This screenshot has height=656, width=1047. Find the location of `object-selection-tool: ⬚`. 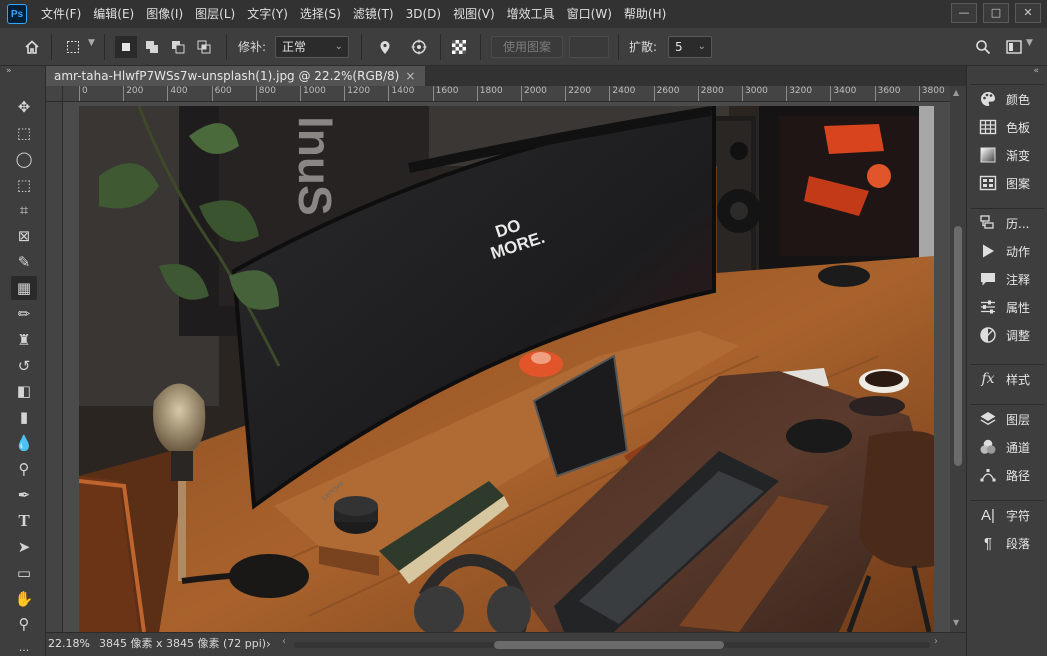

object-selection-tool: ⬚ is located at coordinates (24, 185).